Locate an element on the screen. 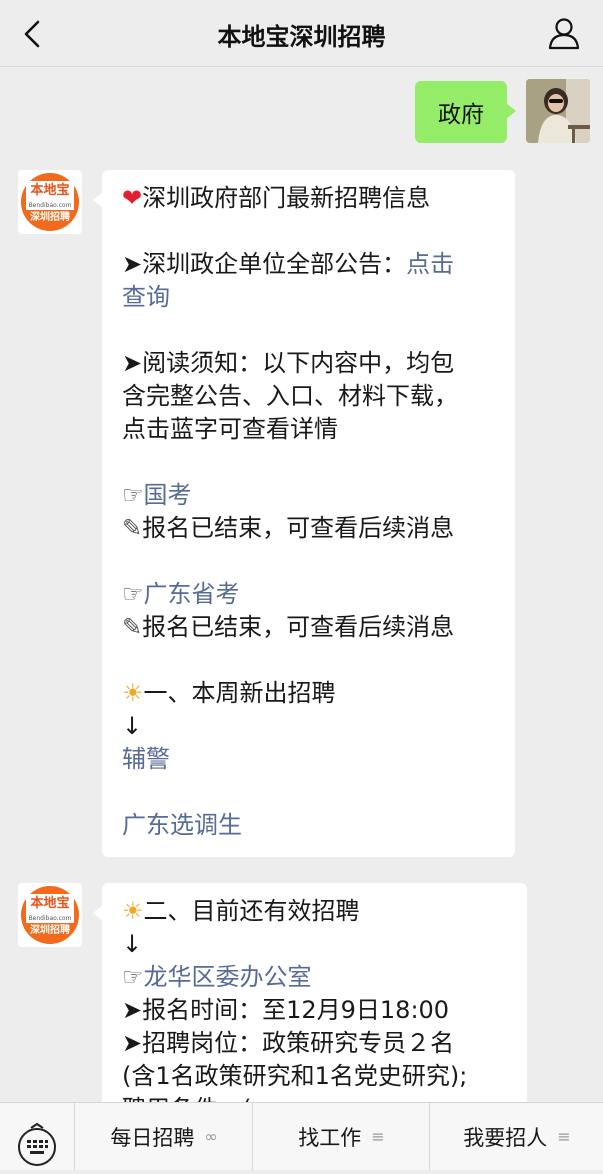 Image resolution: width=603 pixels, height=1174 pixels. shengkao-link: 广东省考 is located at coordinates (192, 594).